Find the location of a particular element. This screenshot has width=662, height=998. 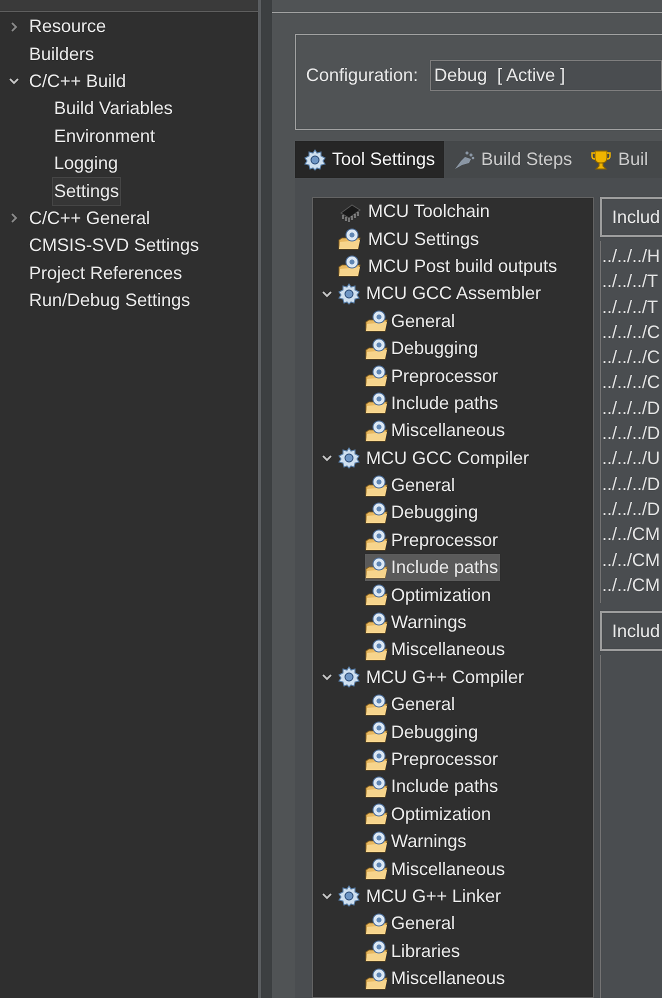

tree-item: MCU GCC Compiler is located at coordinates (447, 458).